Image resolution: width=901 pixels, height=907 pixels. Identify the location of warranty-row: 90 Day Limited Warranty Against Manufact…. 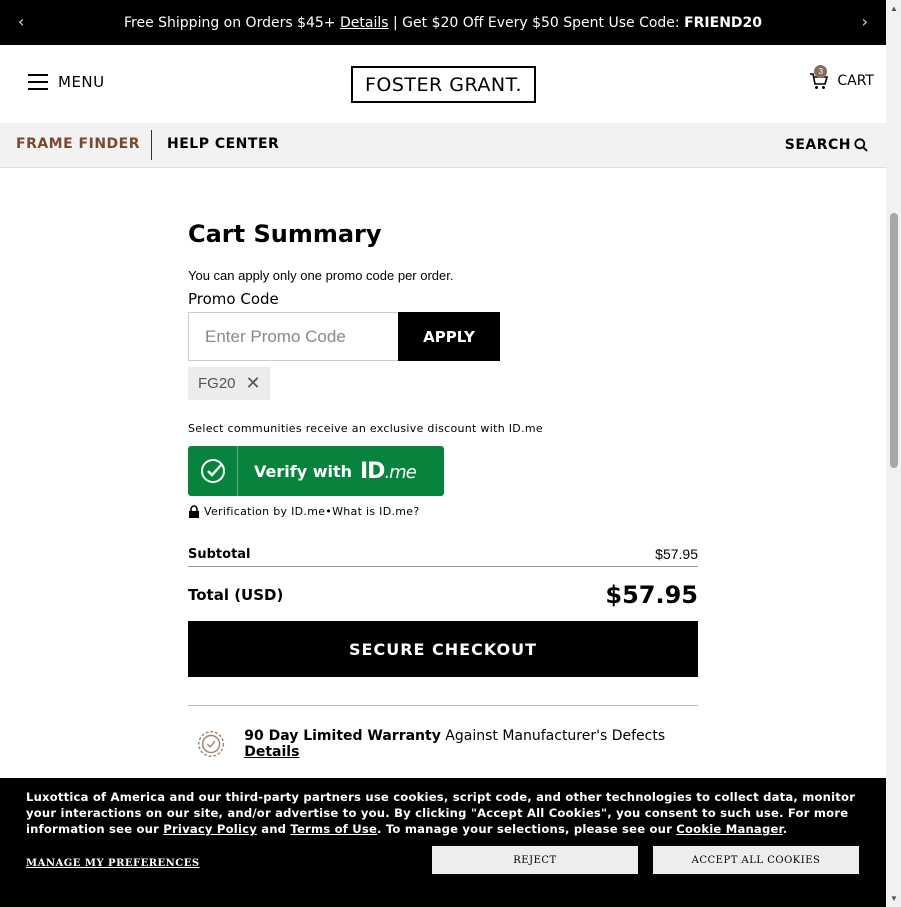
(443, 744).